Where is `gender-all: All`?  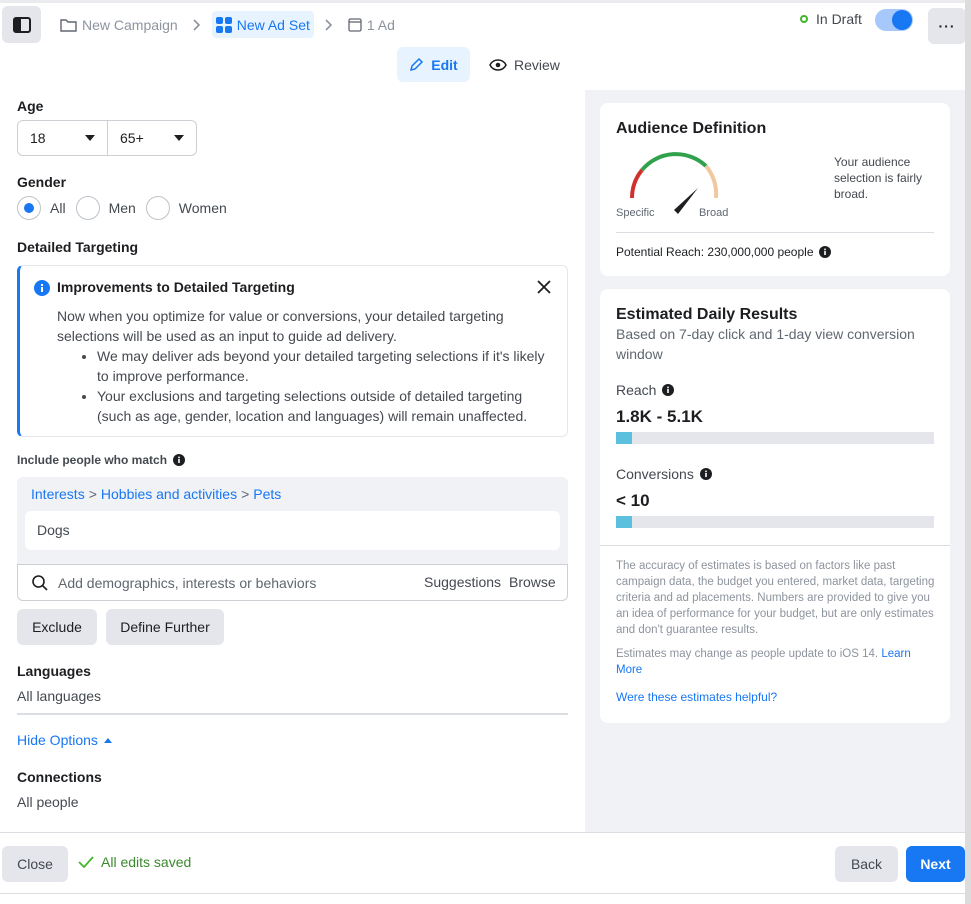
gender-all: All is located at coordinates (41, 208).